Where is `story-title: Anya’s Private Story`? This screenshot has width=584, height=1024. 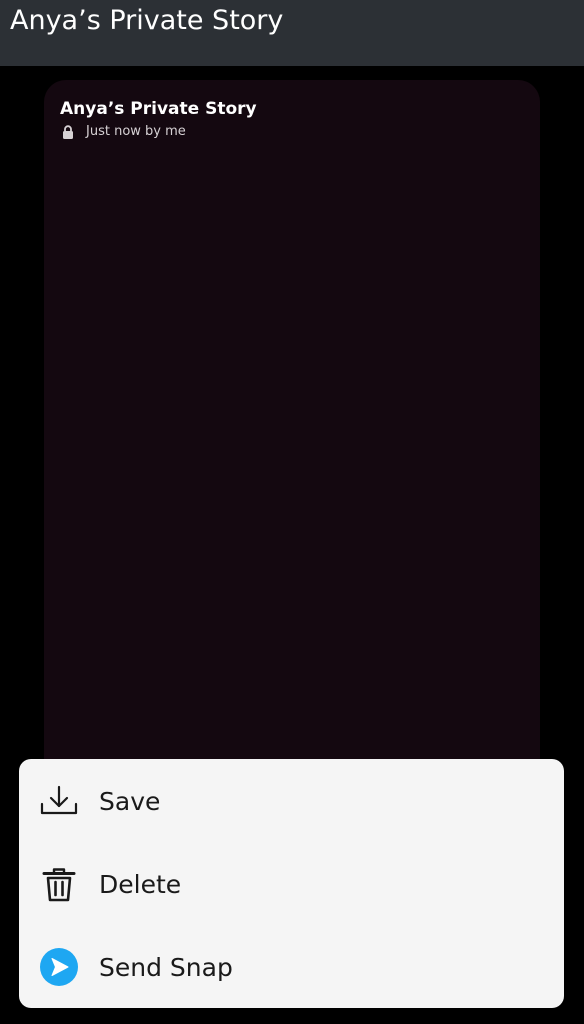
story-title: Anya’s Private Story is located at coordinates (158, 109).